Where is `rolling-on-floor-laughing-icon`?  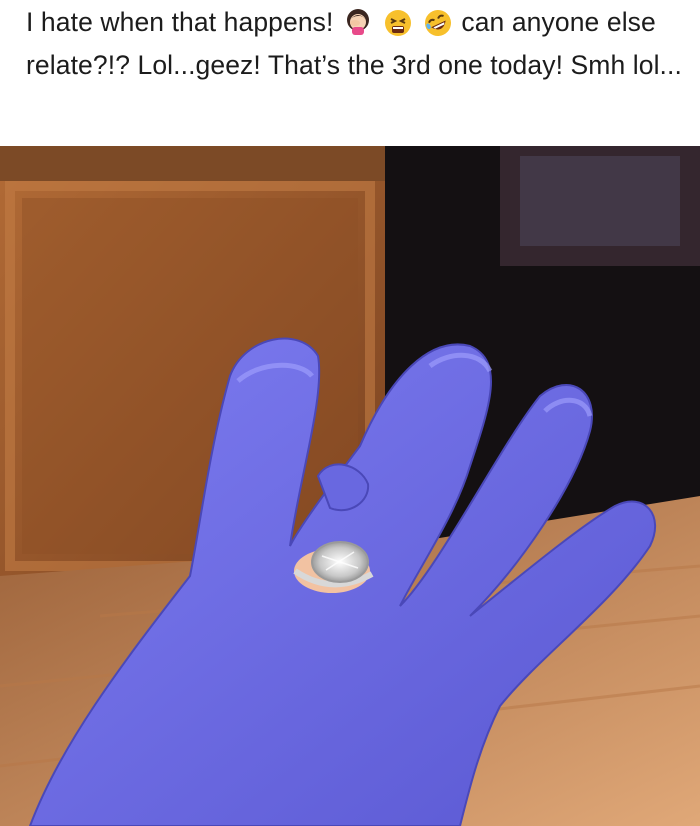 rolling-on-floor-laughing-icon is located at coordinates (438, 28).